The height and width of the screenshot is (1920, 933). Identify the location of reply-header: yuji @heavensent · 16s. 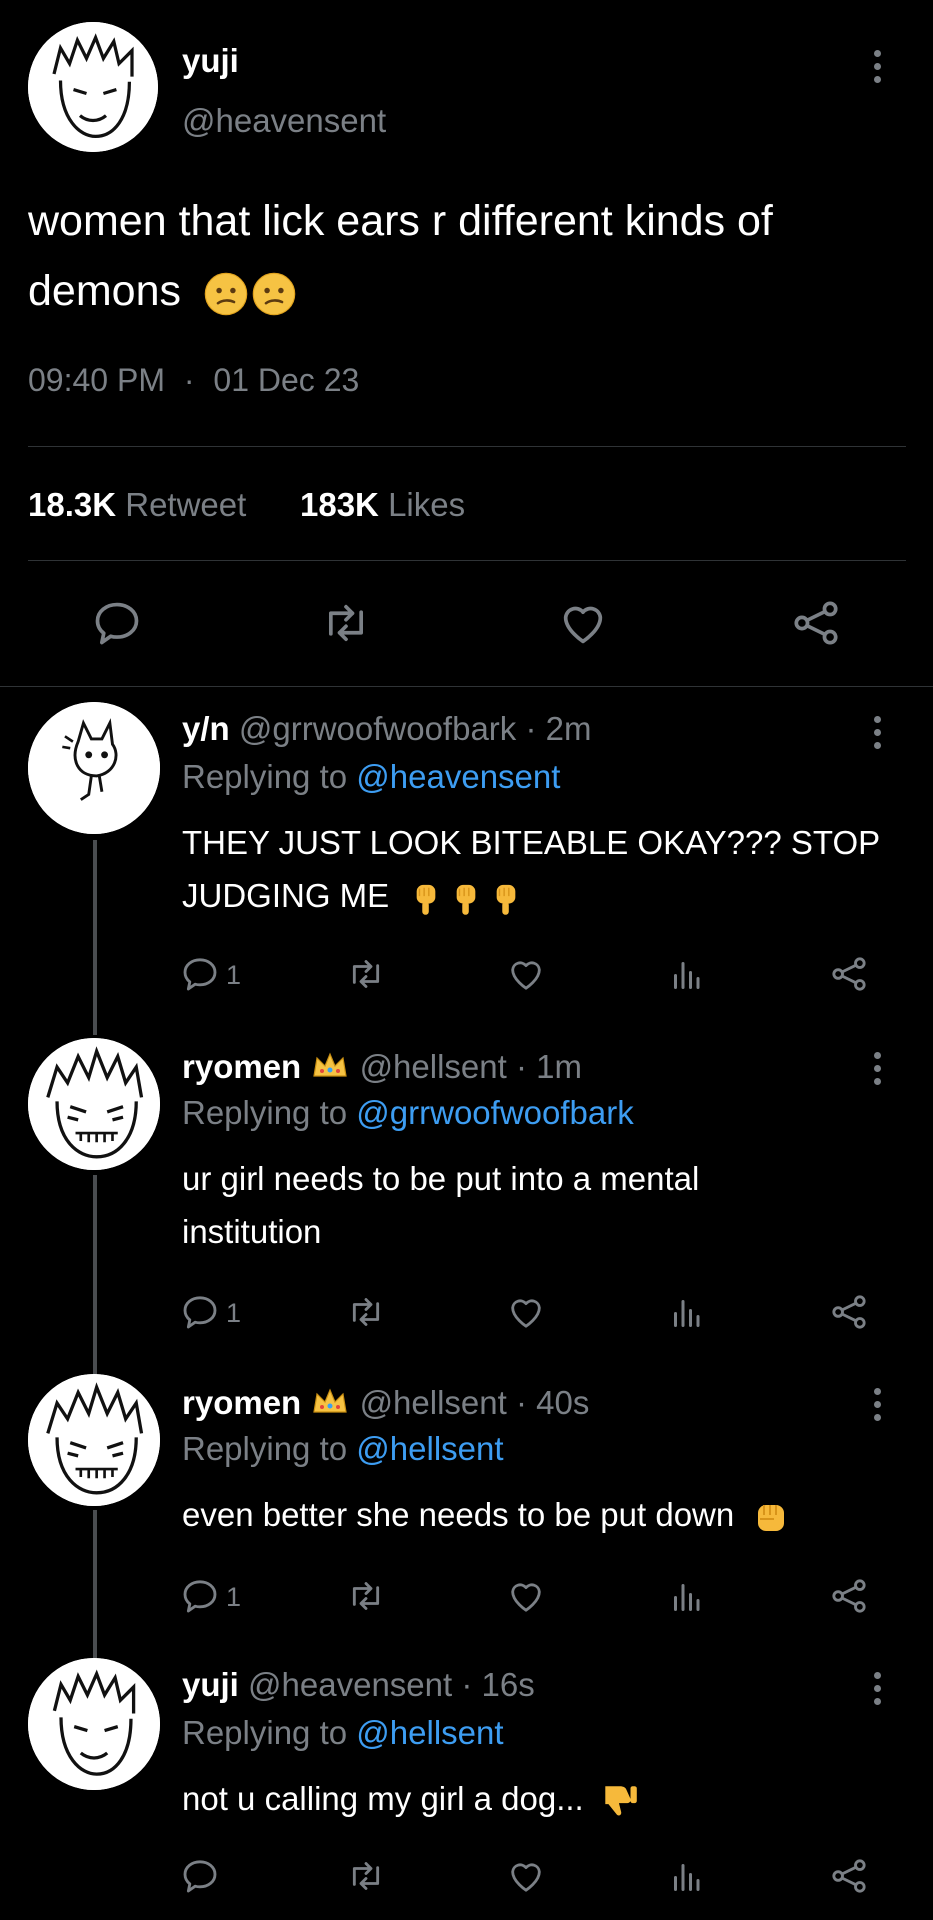
(358, 1685).